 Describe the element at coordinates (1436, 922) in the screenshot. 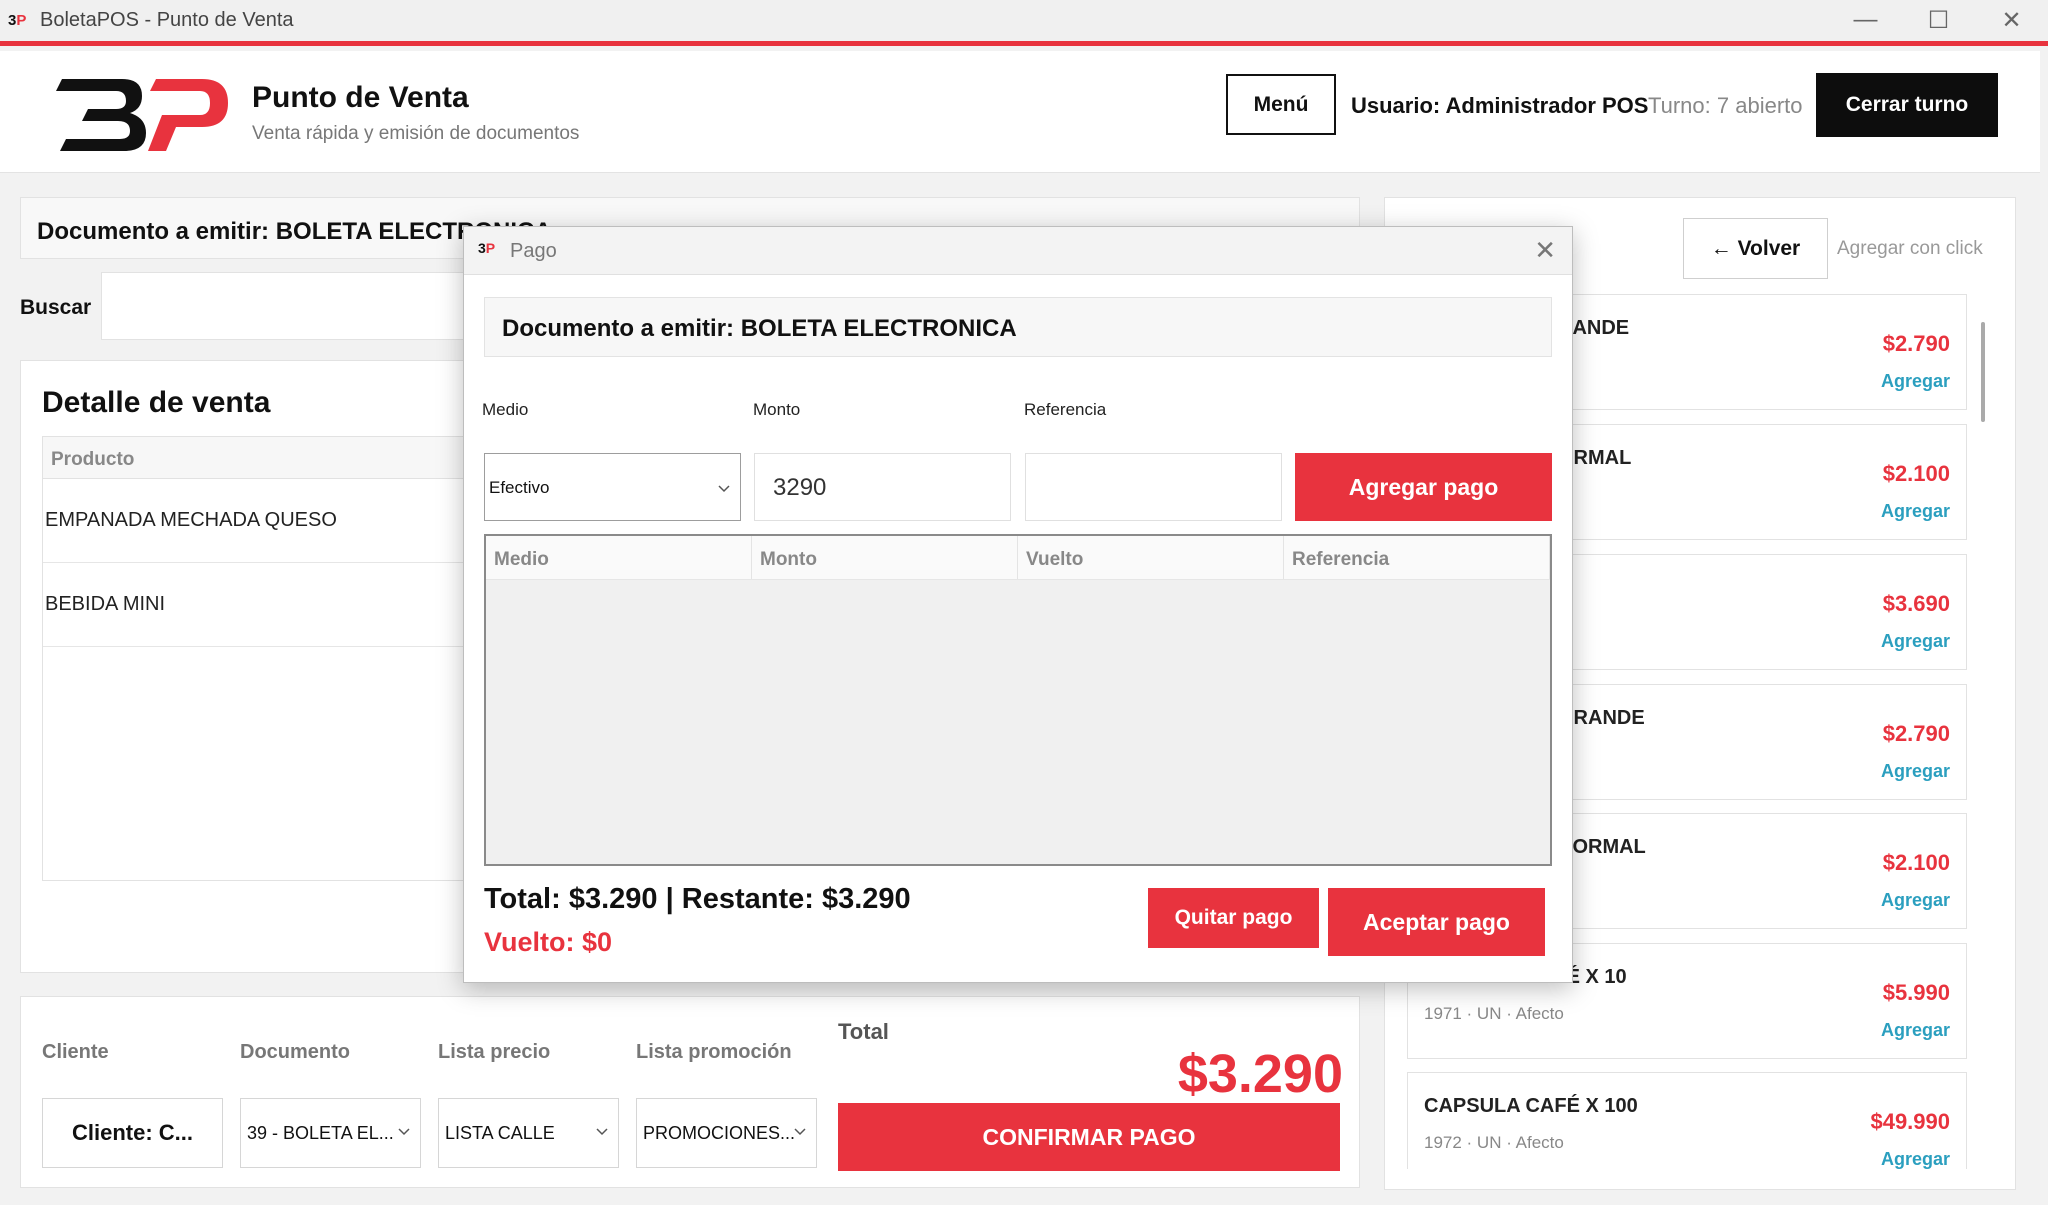

I see `aceptar-pago-button: Aceptar pago` at that location.